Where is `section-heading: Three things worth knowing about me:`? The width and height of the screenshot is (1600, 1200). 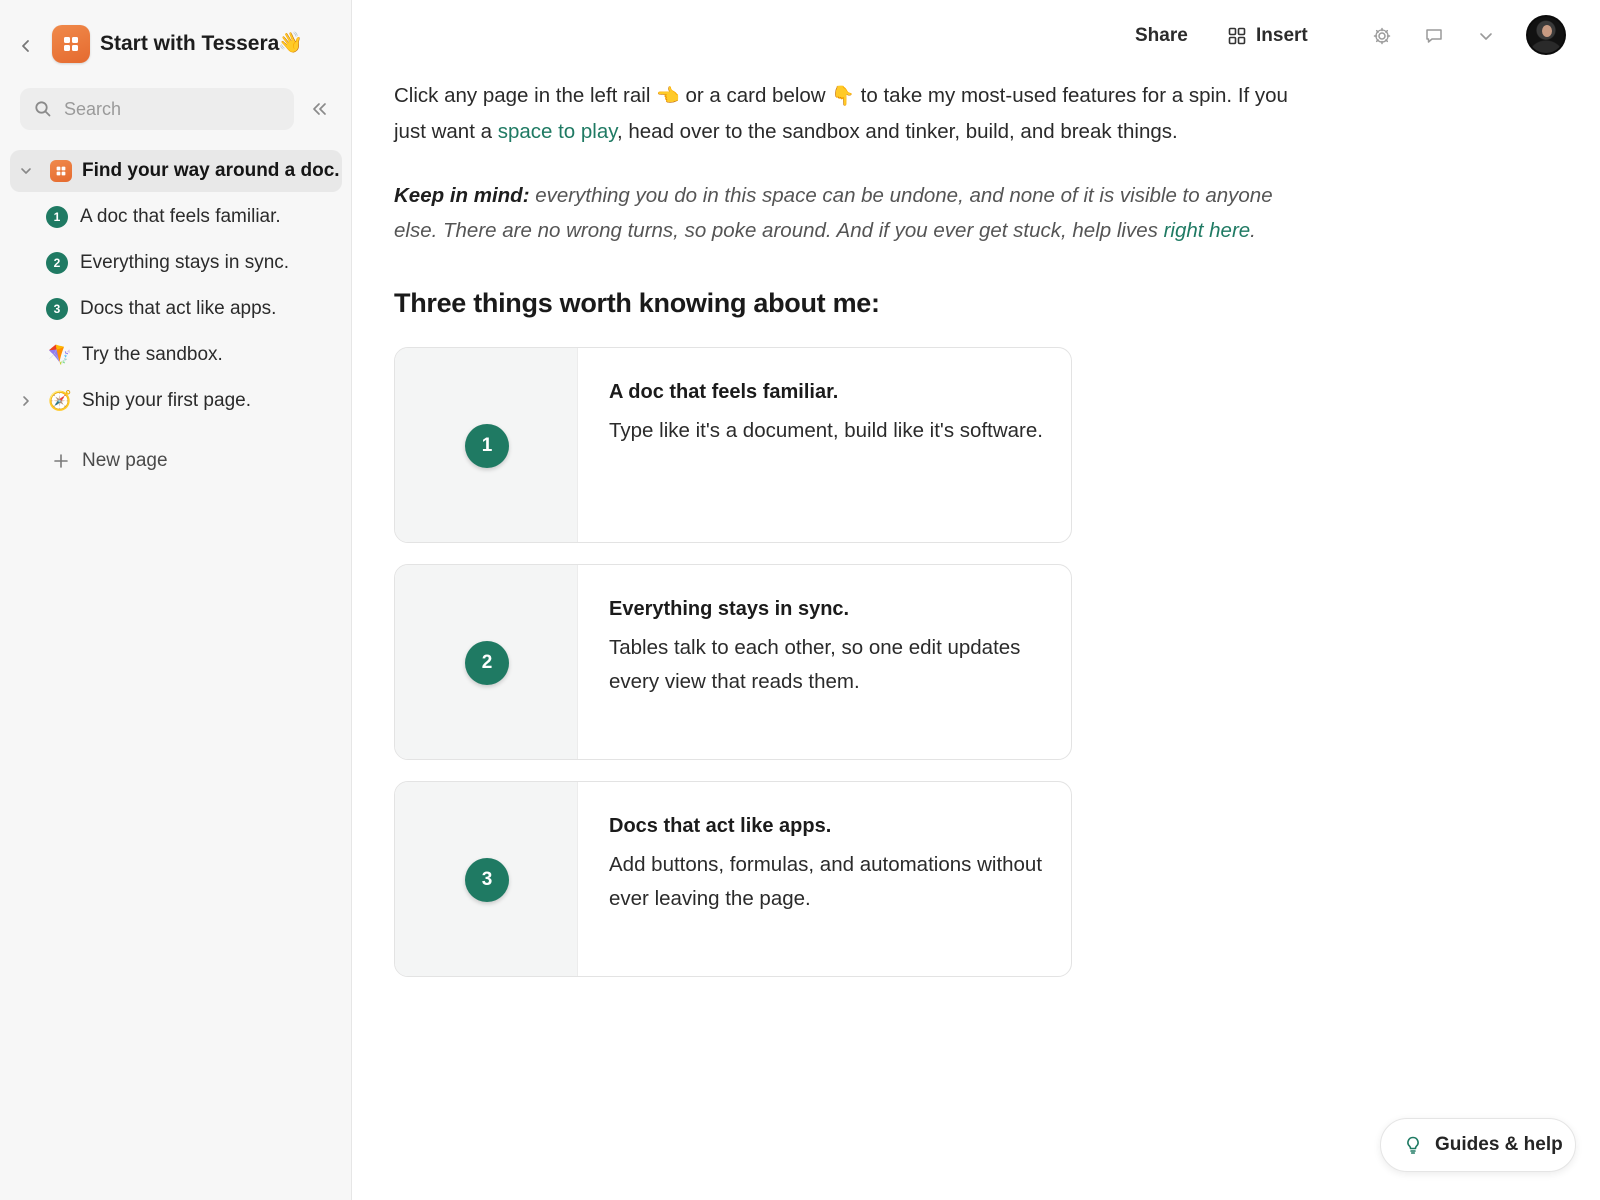
section-heading: Three things worth knowing about me: is located at coordinates (637, 303).